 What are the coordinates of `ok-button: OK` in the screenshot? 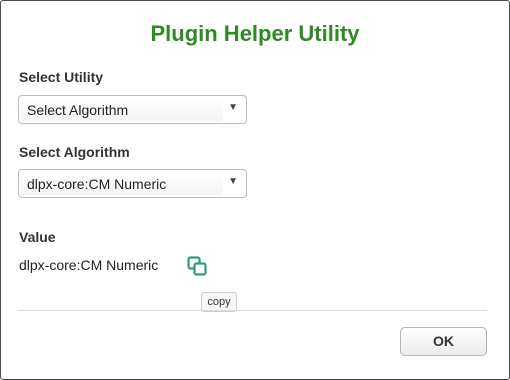 It's located at (443, 341).